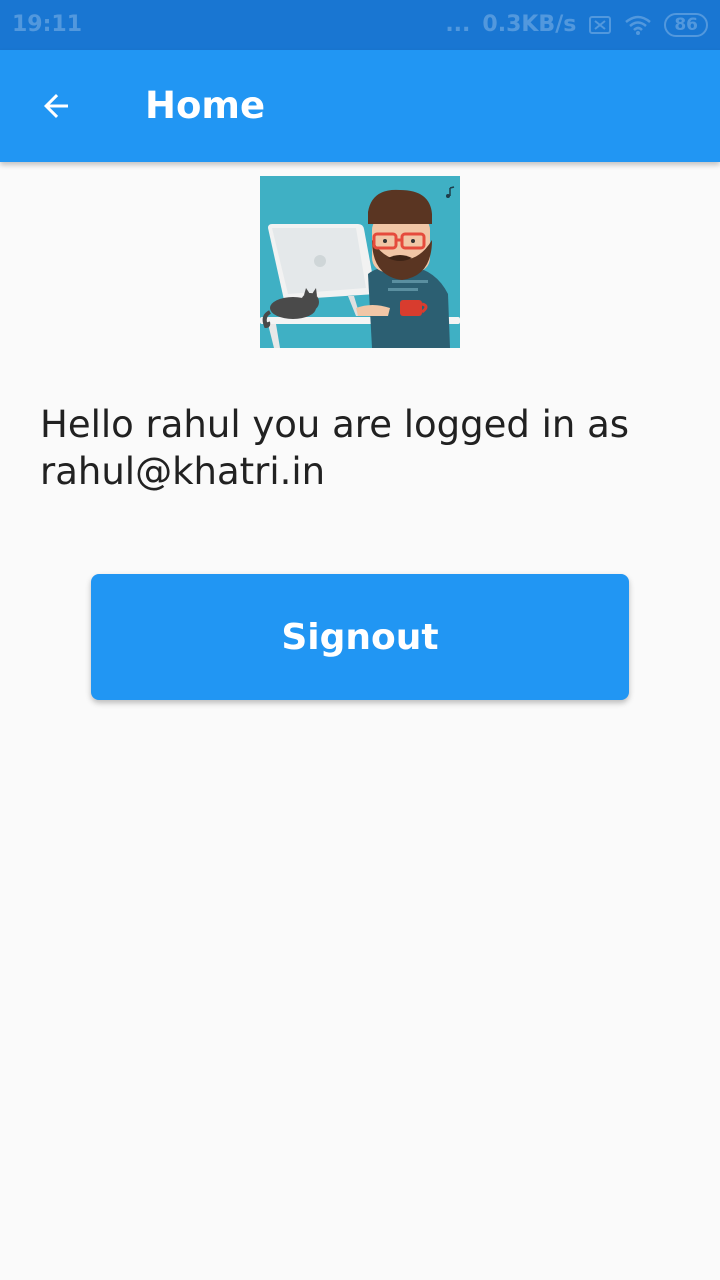 The height and width of the screenshot is (1280, 720). What do you see at coordinates (360, 25) in the screenshot?
I see `status-bar: 19:11 ... 0.3KB/s 86` at bounding box center [360, 25].